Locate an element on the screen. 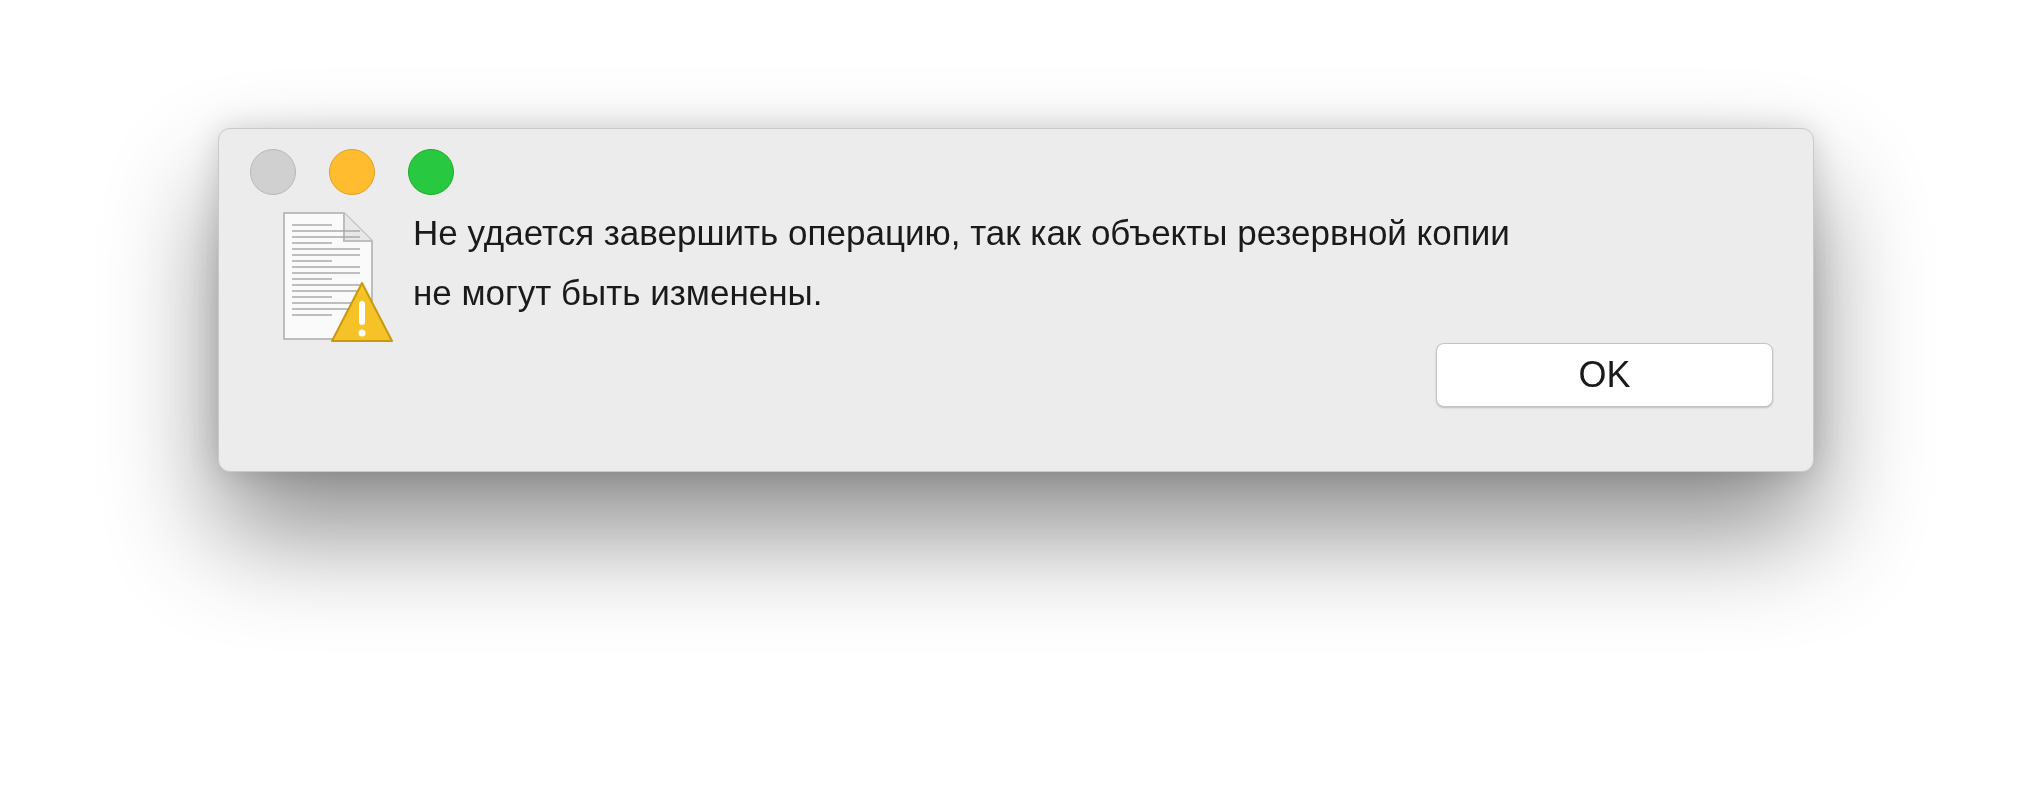 The width and height of the screenshot is (2044, 792). ok-button: OK is located at coordinates (1604, 375).